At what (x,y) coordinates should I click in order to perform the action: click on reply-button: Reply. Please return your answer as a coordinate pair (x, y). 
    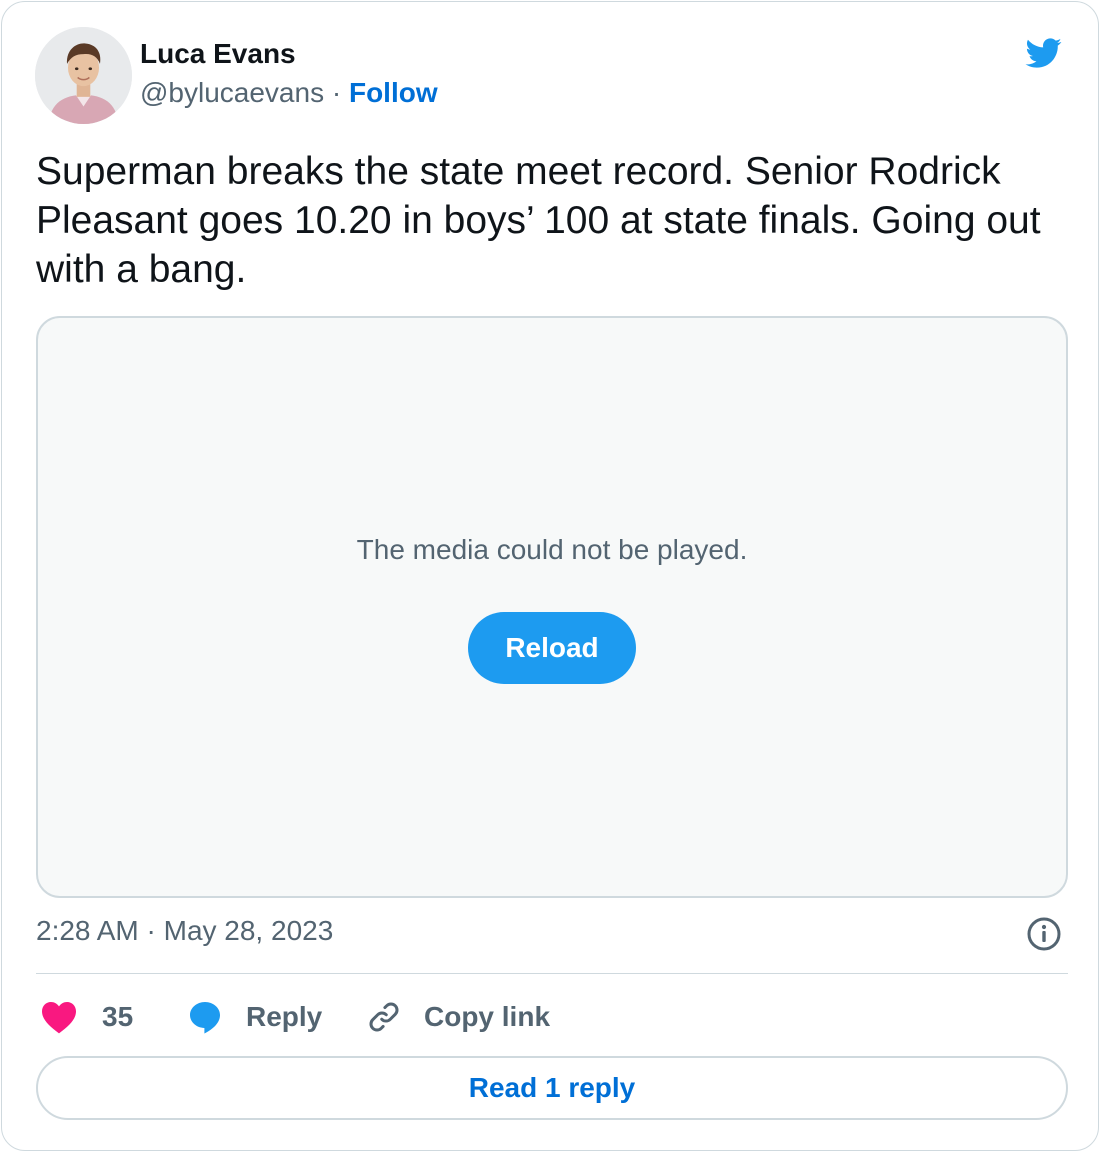
    Looking at the image, I should click on (254, 1017).